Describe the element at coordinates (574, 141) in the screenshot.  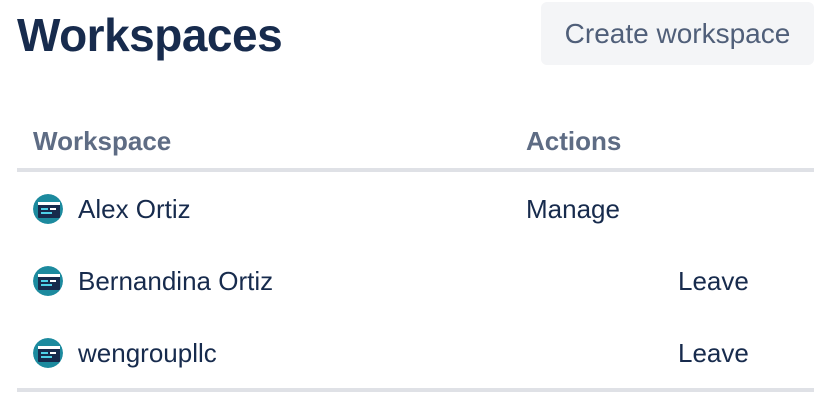
I see `column-header-actions: Actions` at that location.